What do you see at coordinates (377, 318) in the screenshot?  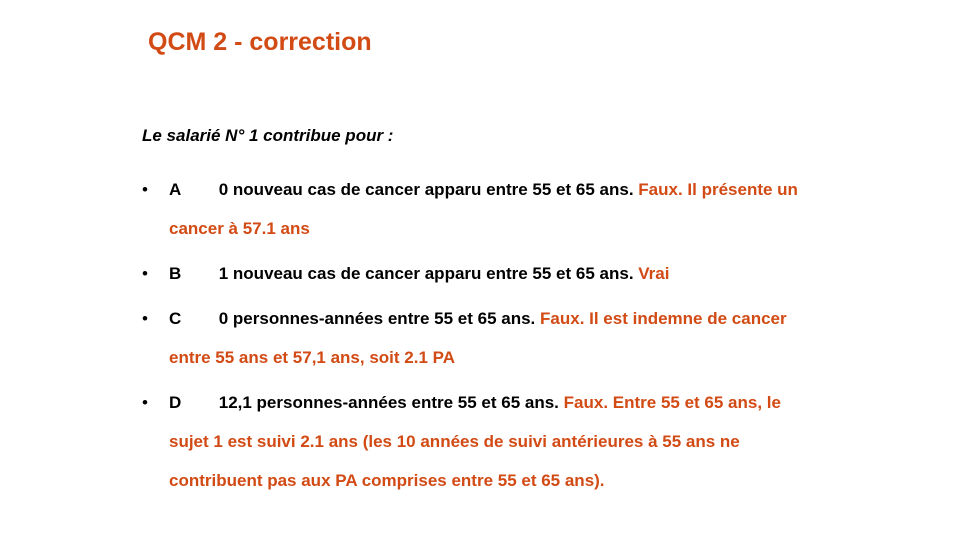 I see `option-statement: 0 personnes-années entre 55 et 65 ans.` at bounding box center [377, 318].